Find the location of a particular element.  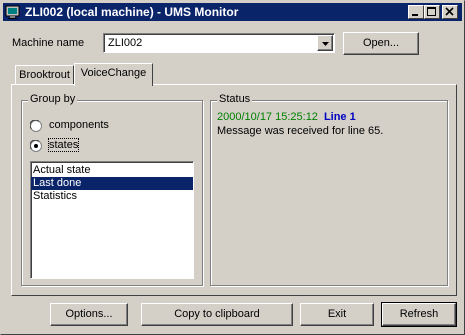

status-header: 2000/10/17 15:25:12 Line 1 is located at coordinates (286, 117).